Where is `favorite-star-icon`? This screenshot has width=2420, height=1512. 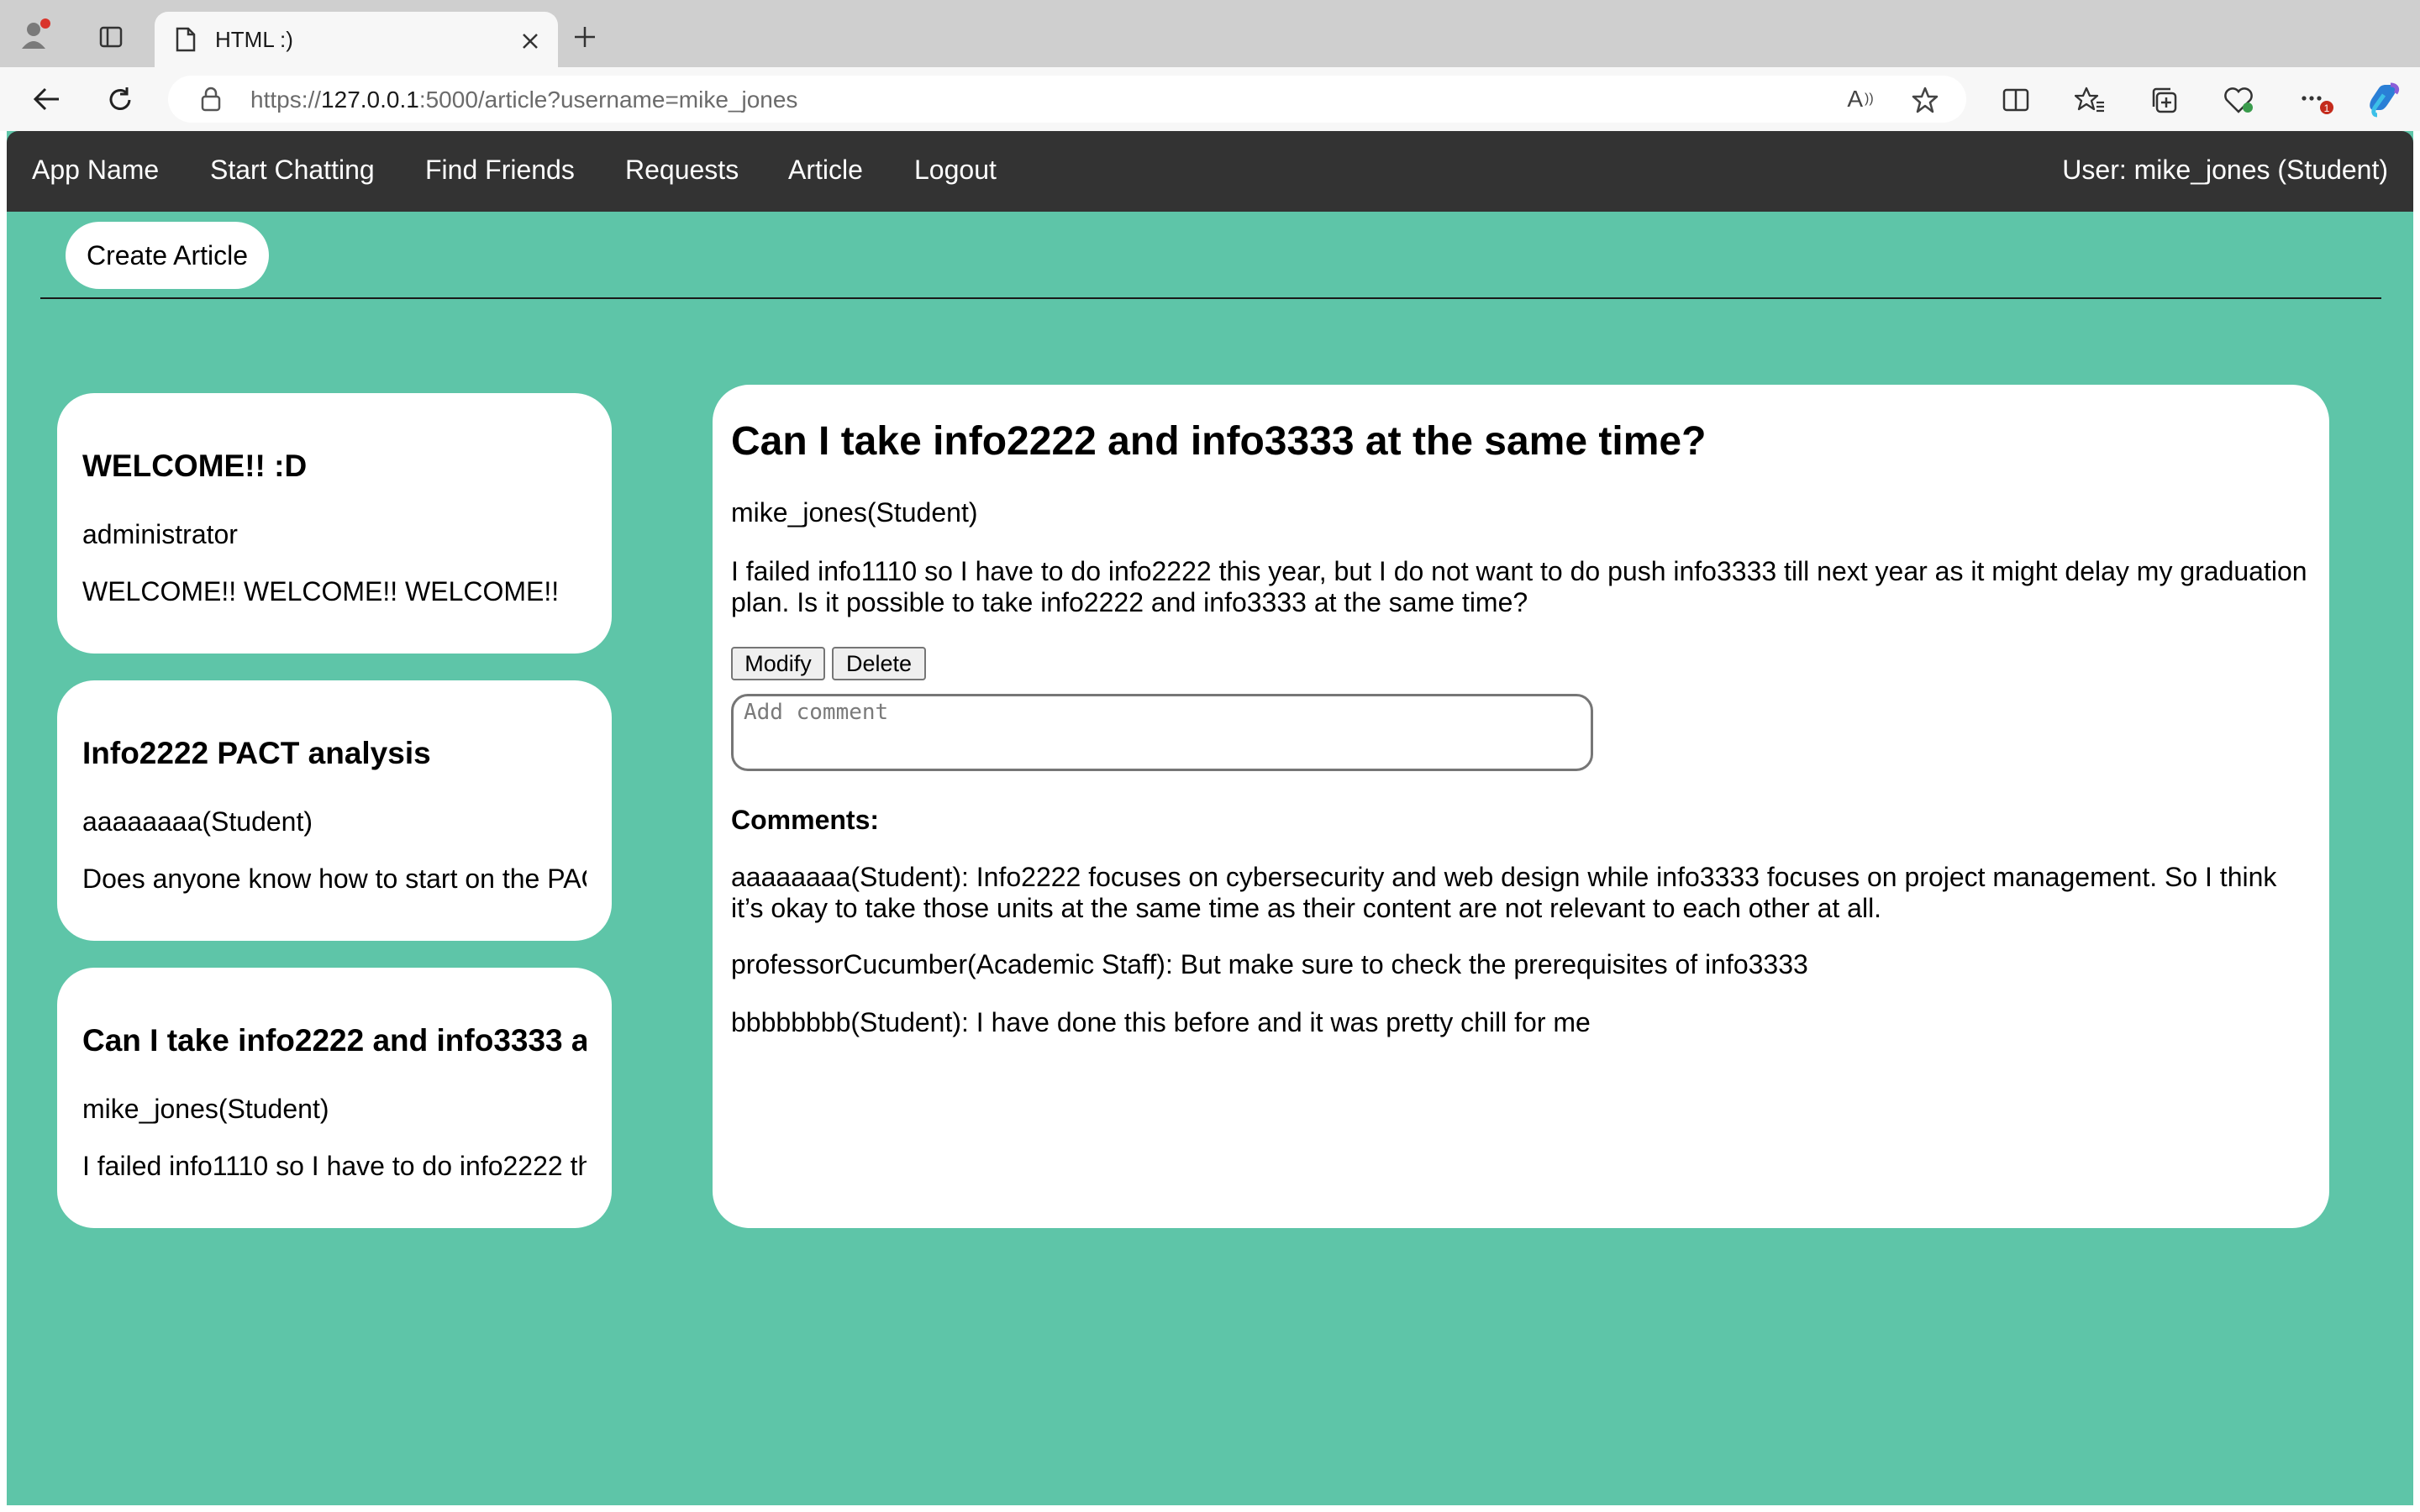
favorite-star-icon is located at coordinates (1925, 100).